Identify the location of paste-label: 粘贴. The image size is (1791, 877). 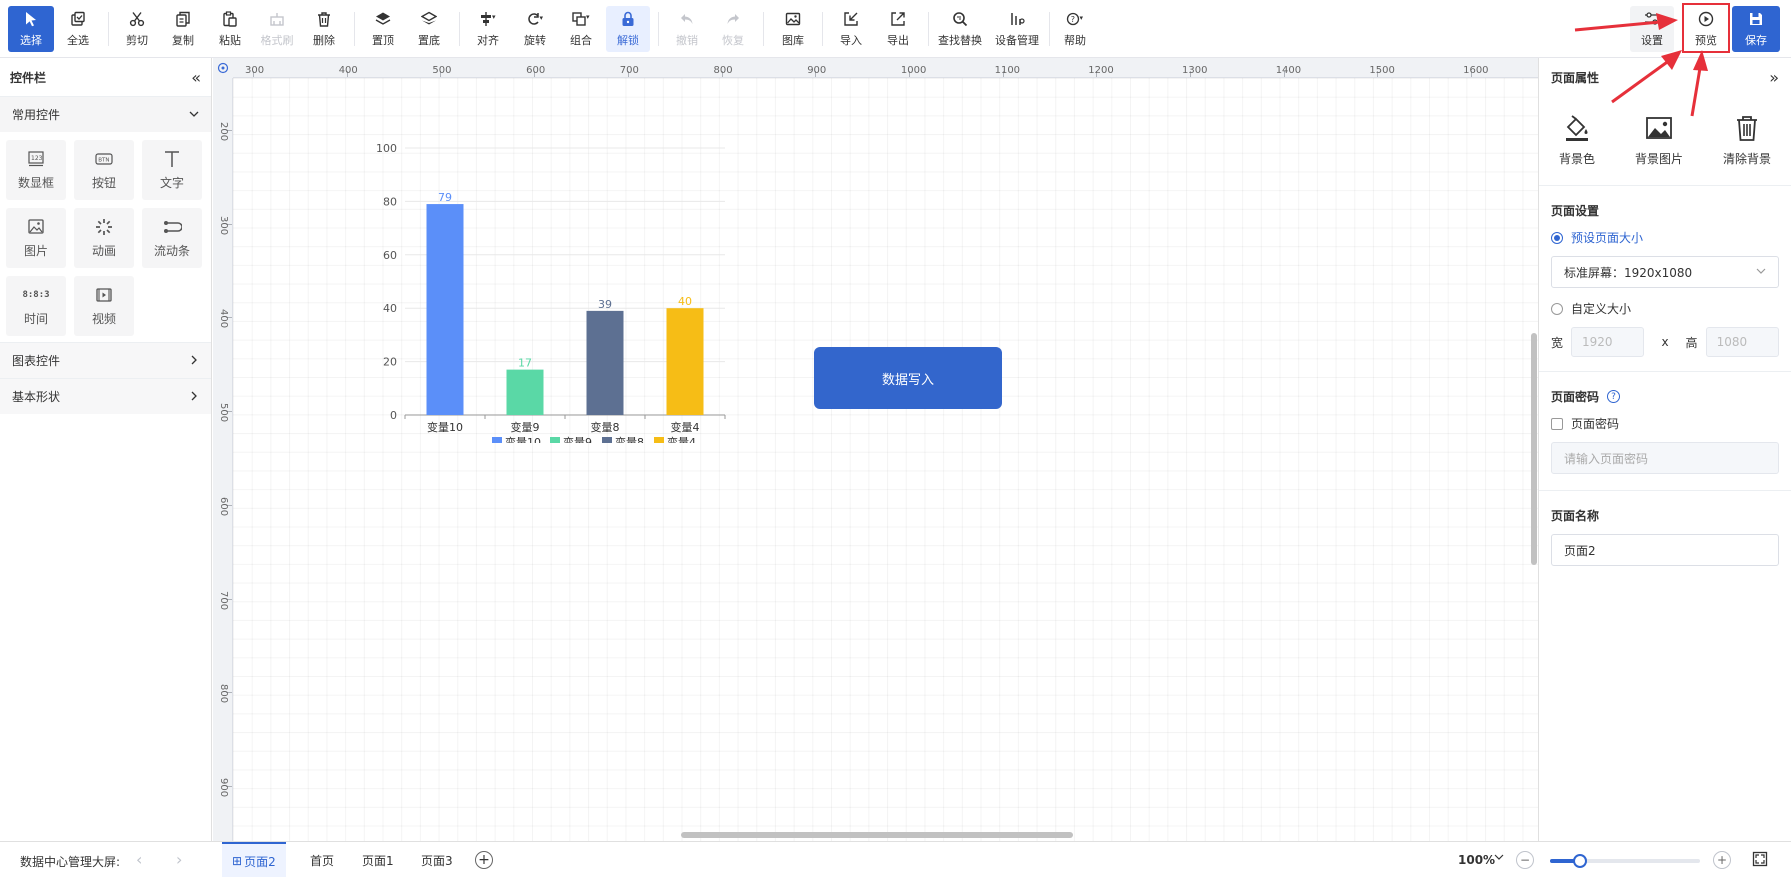
(230, 40).